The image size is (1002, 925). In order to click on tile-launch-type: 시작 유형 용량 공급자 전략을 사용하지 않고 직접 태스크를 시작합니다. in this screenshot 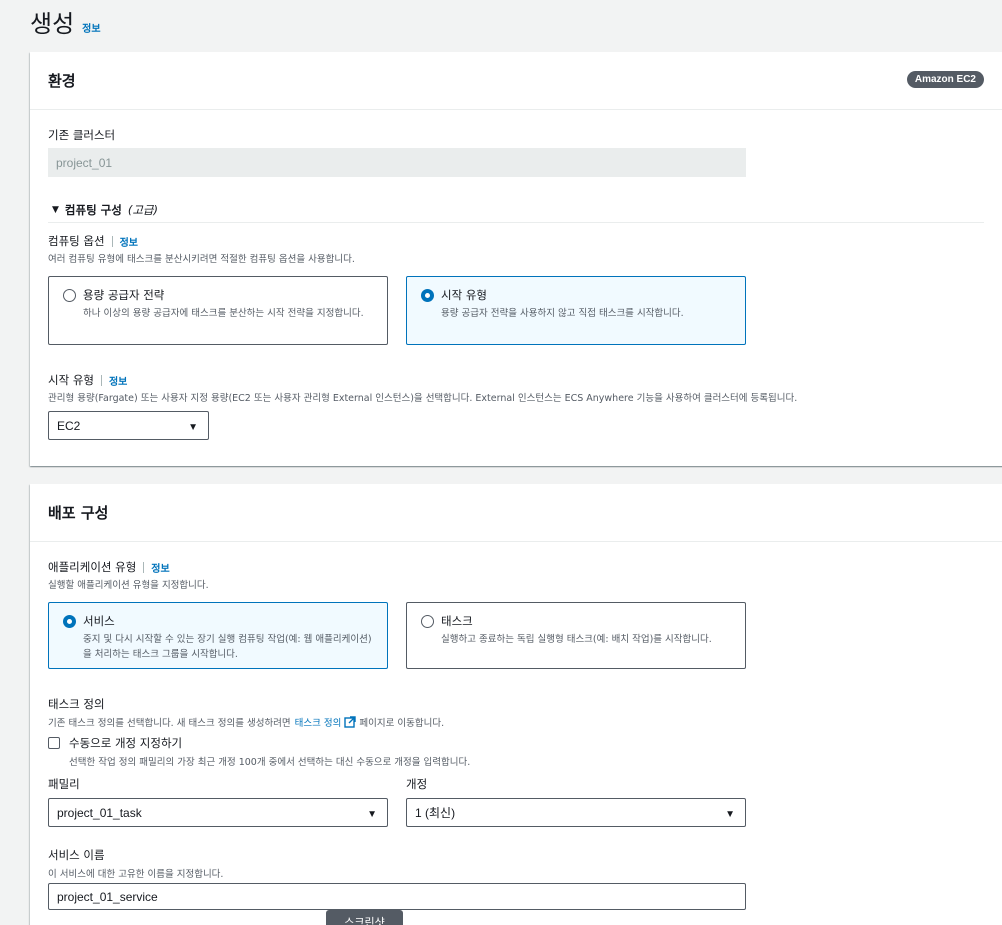, I will do `click(576, 310)`.